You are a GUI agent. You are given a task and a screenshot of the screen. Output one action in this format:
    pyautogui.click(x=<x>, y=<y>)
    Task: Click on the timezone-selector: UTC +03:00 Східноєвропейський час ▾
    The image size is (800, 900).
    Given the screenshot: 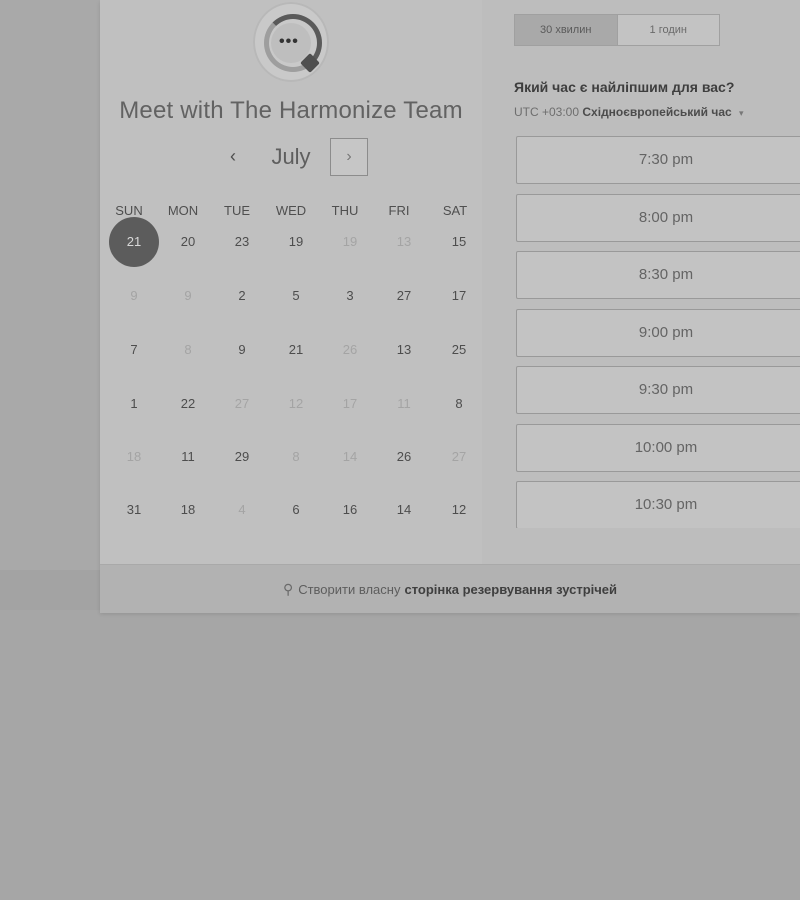 What is the action you would take?
    pyautogui.click(x=629, y=112)
    